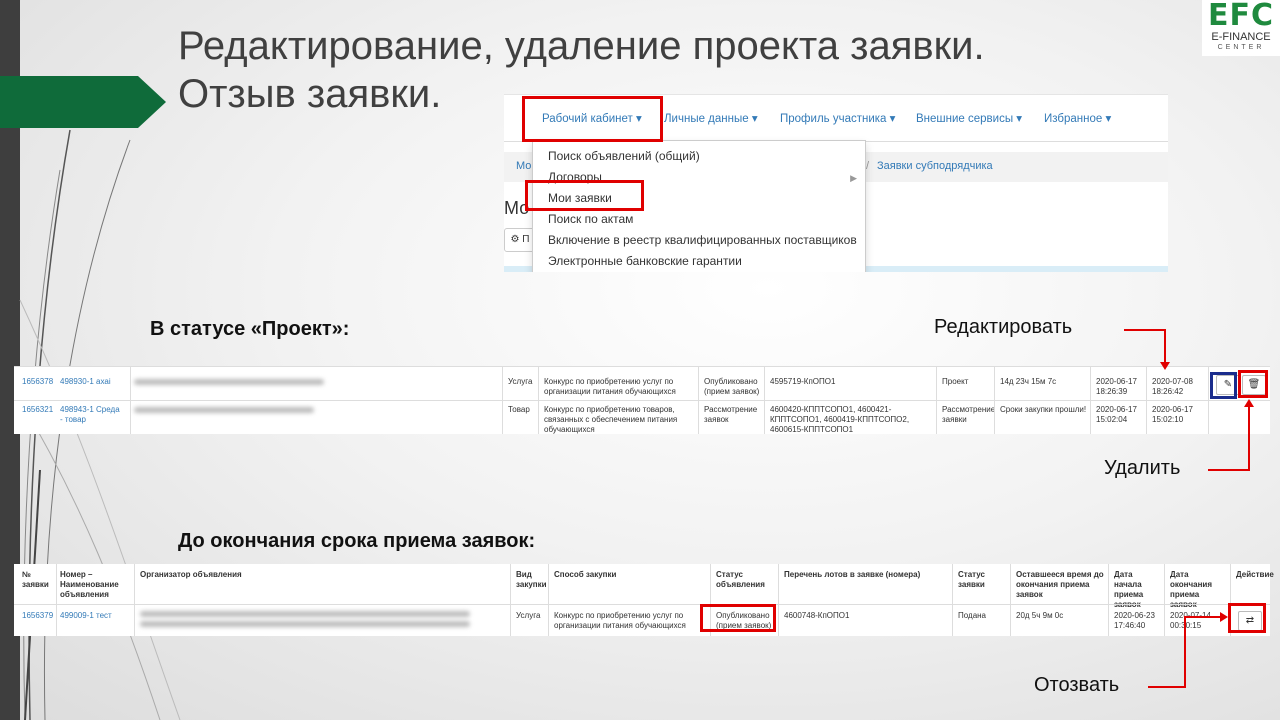  What do you see at coordinates (581, 46) in the screenshot?
I see `title-line-1: Редактирование, удаление проекта заявки.` at bounding box center [581, 46].